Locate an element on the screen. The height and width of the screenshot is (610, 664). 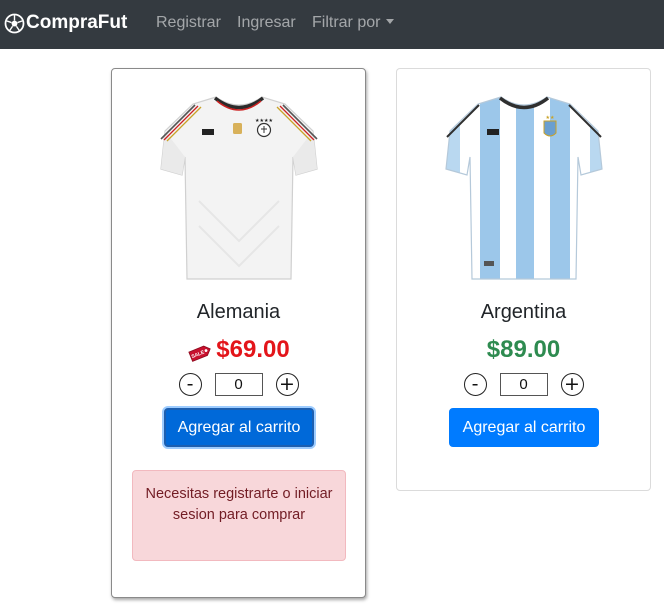
germany-jersey-image: ★★★★ is located at coordinates (239, 188).